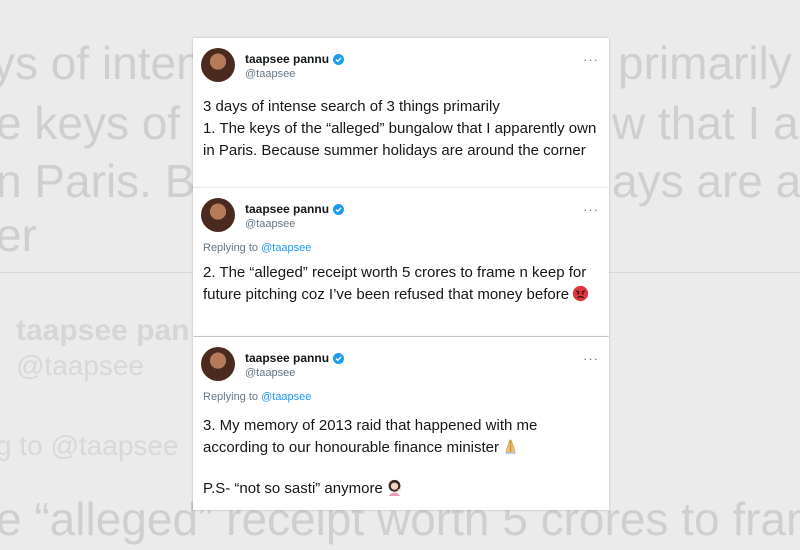  I want to click on background-text-line: n Paris. Be, so click(110, 181).